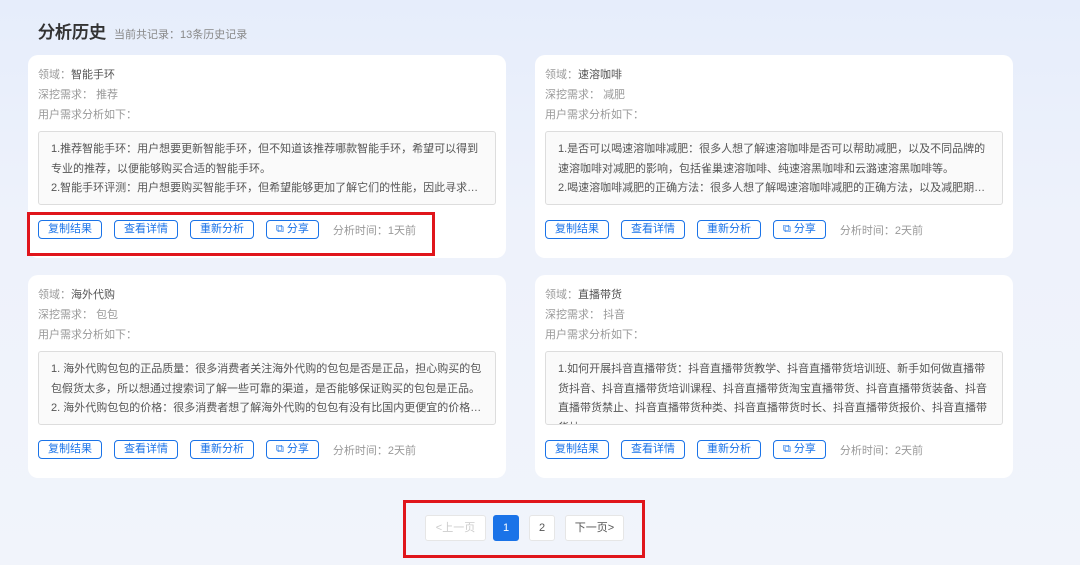 The width and height of the screenshot is (1080, 565). I want to click on need-row: 深挖需求： 抖音, so click(774, 317).